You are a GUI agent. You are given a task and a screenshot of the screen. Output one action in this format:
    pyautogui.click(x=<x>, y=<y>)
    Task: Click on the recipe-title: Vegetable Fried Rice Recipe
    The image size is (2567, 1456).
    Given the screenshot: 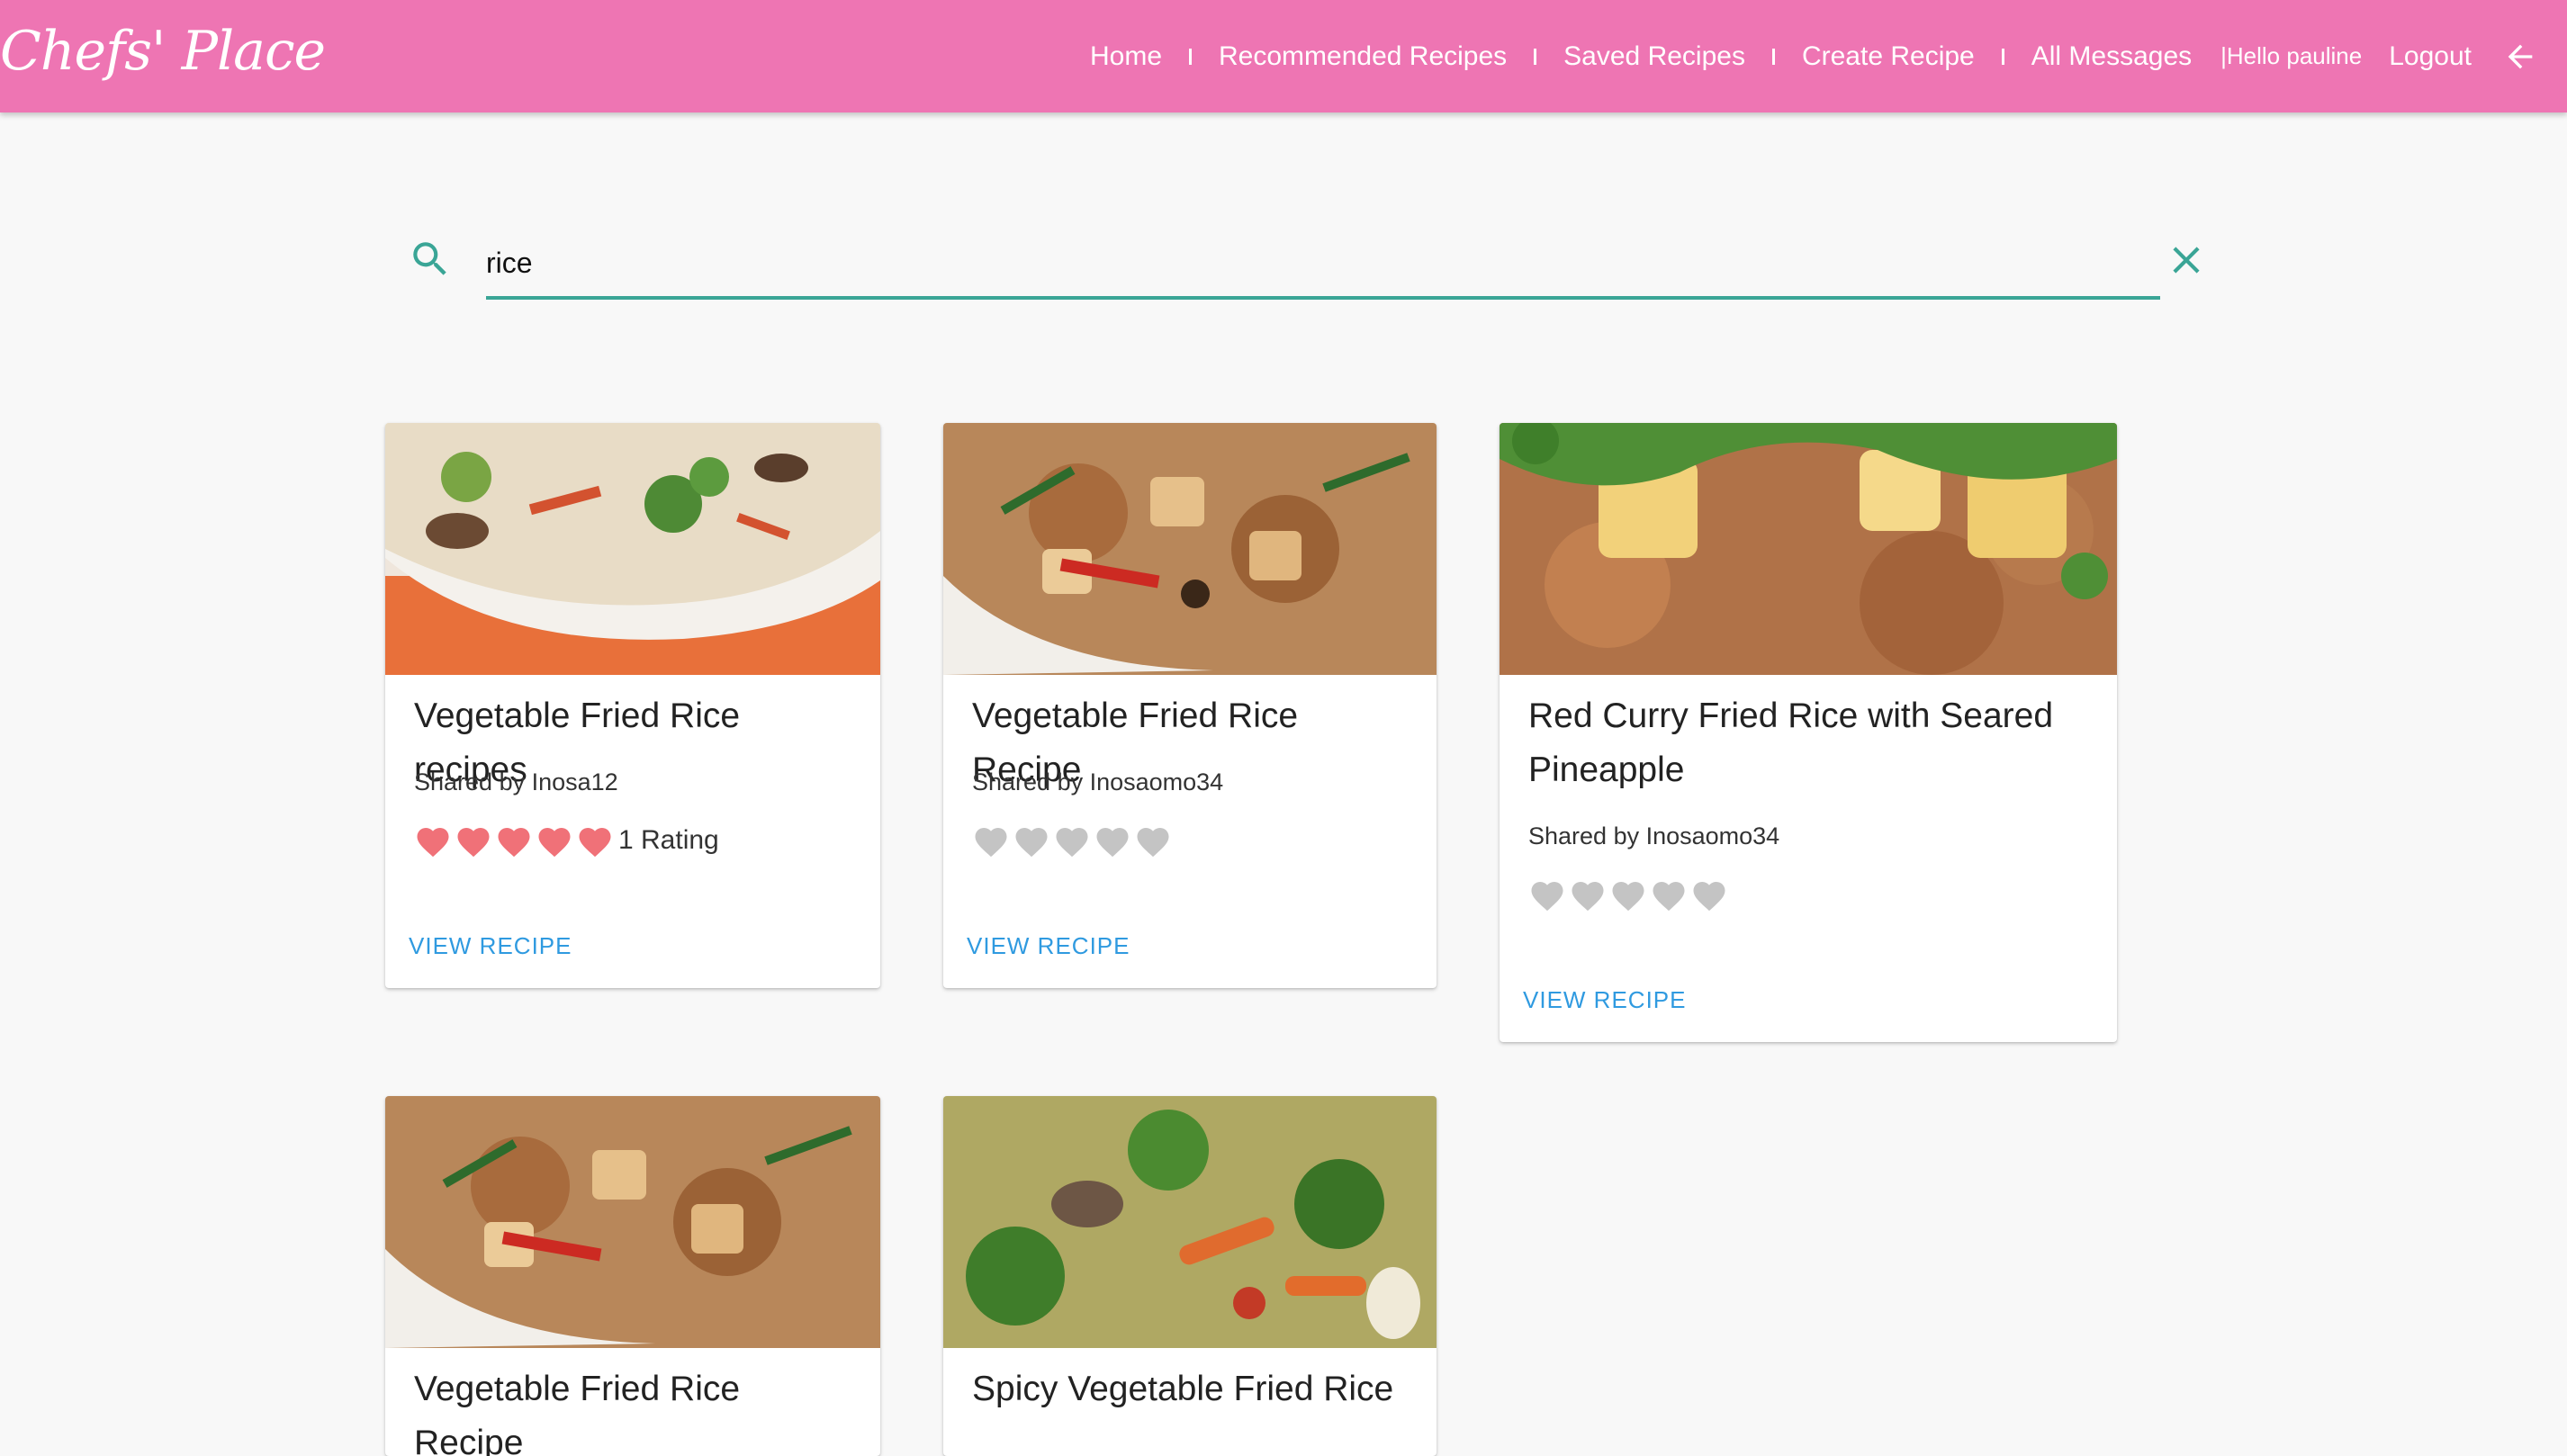 What is the action you would take?
    pyautogui.click(x=577, y=1413)
    